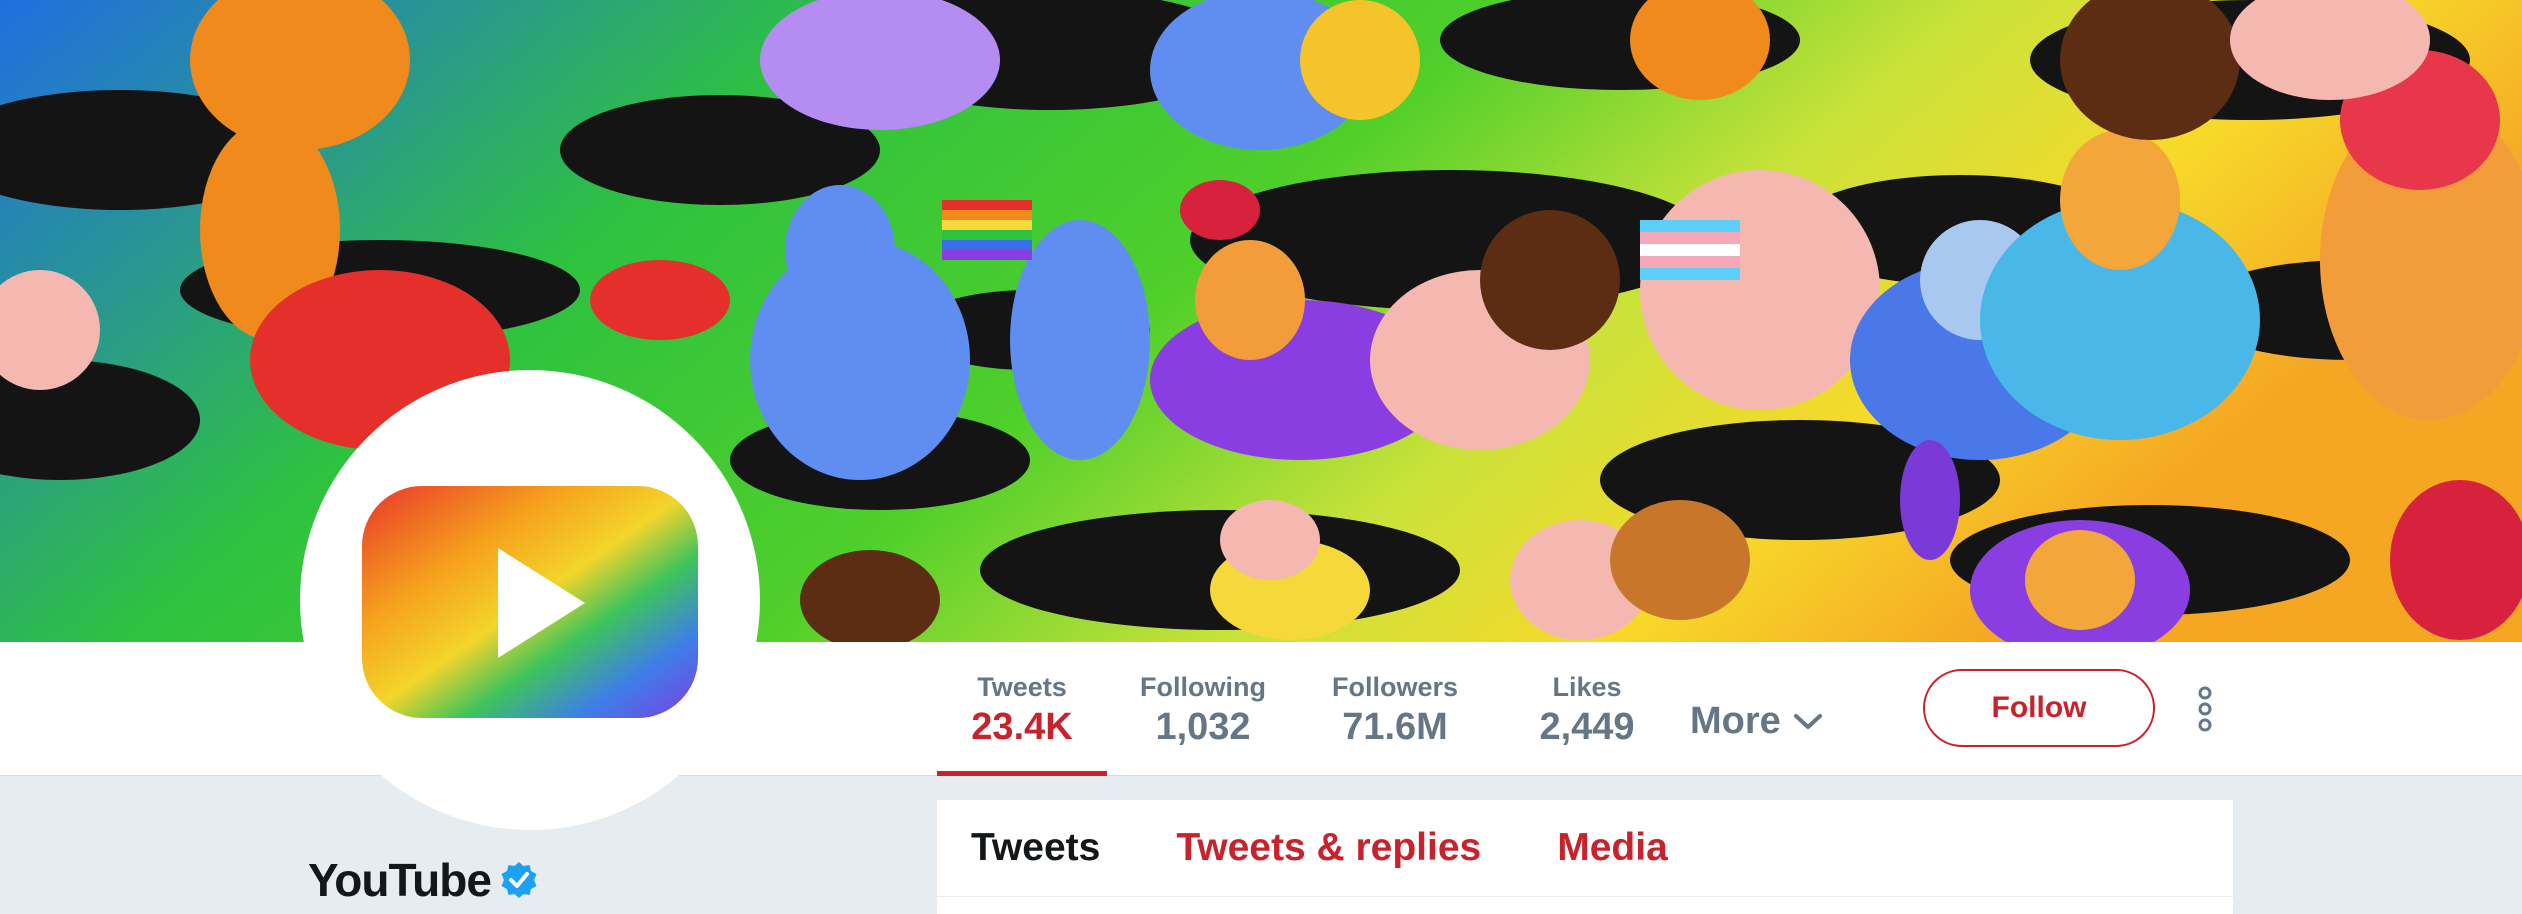 Image resolution: width=2522 pixels, height=914 pixels. Describe the element at coordinates (1203, 687) in the screenshot. I see `stat-label: Following` at that location.